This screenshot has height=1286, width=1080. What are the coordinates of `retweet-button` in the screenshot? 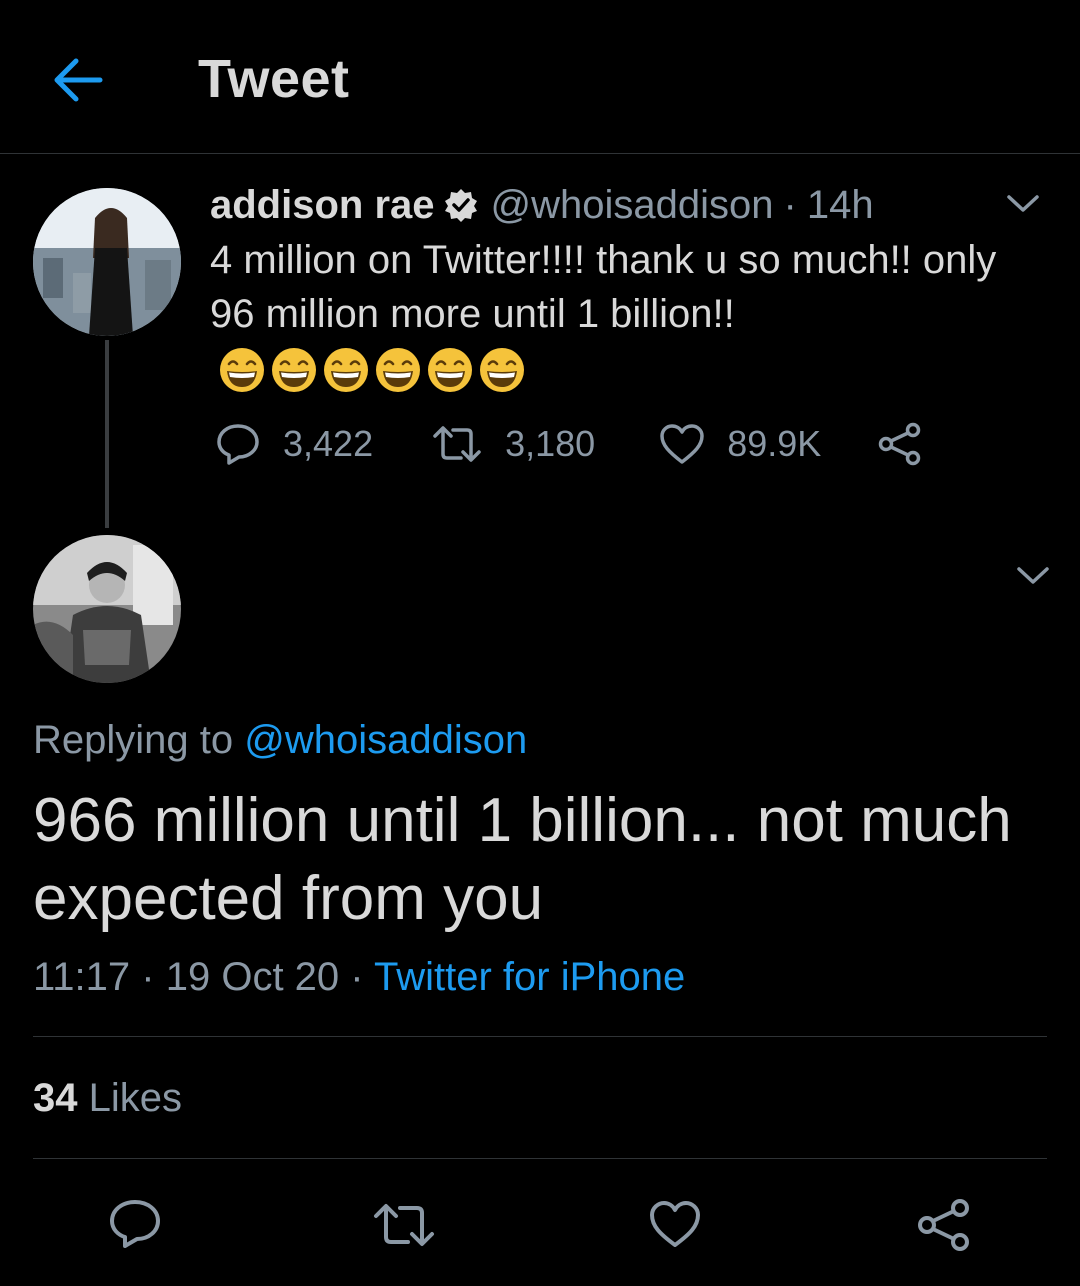 It's located at (404, 1227).